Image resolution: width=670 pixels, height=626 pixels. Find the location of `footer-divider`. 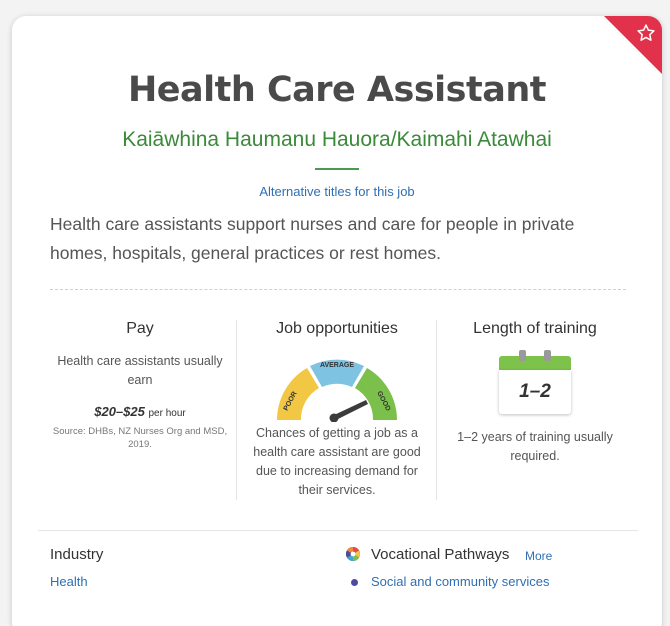

footer-divider is located at coordinates (338, 530).